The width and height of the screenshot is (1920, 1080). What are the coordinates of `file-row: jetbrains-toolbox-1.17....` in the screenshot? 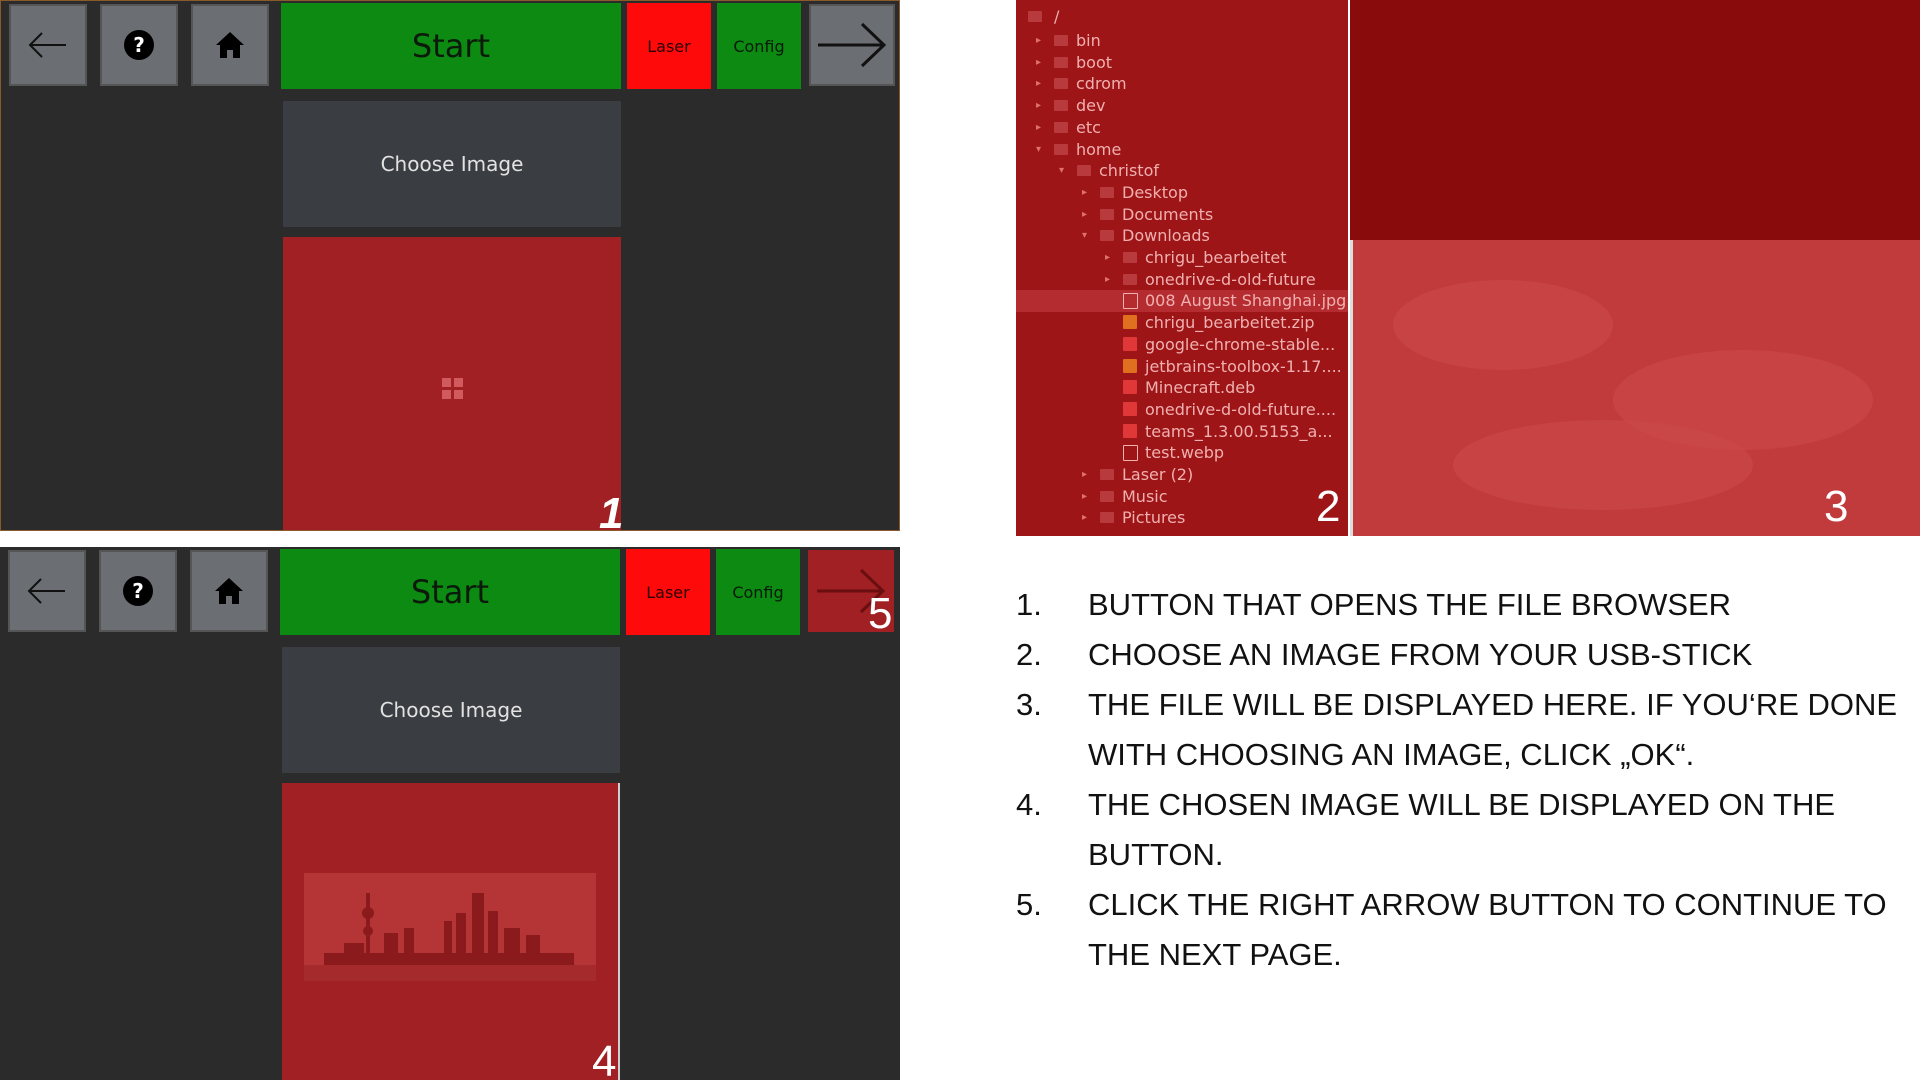 It's located at (1182, 367).